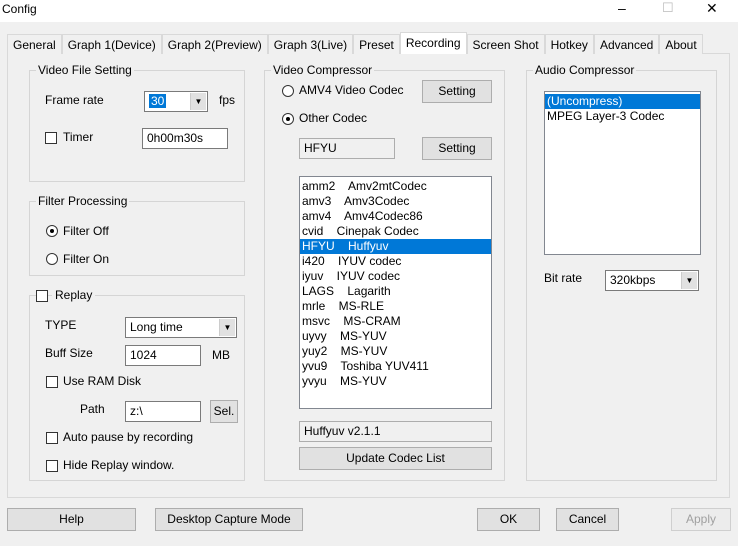  What do you see at coordinates (74, 100) in the screenshot?
I see `frame-rate-label: Frame rate` at bounding box center [74, 100].